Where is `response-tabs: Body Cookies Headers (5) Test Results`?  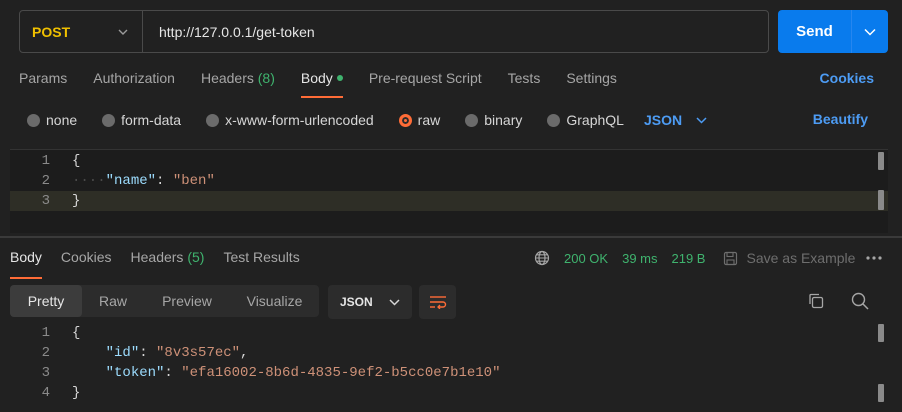 response-tabs: Body Cookies Headers (5) Test Results is located at coordinates (164, 264).